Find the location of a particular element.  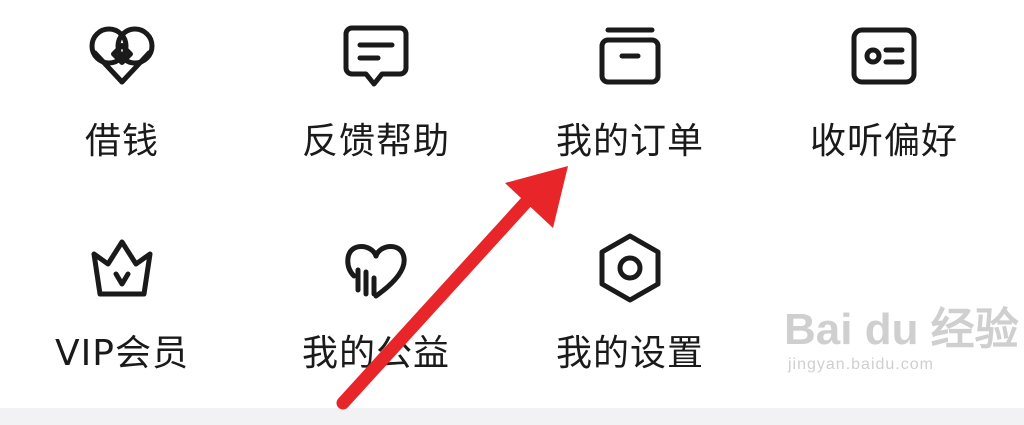

menu-item-borrow-money: 借钱 is located at coordinates (122, 85).